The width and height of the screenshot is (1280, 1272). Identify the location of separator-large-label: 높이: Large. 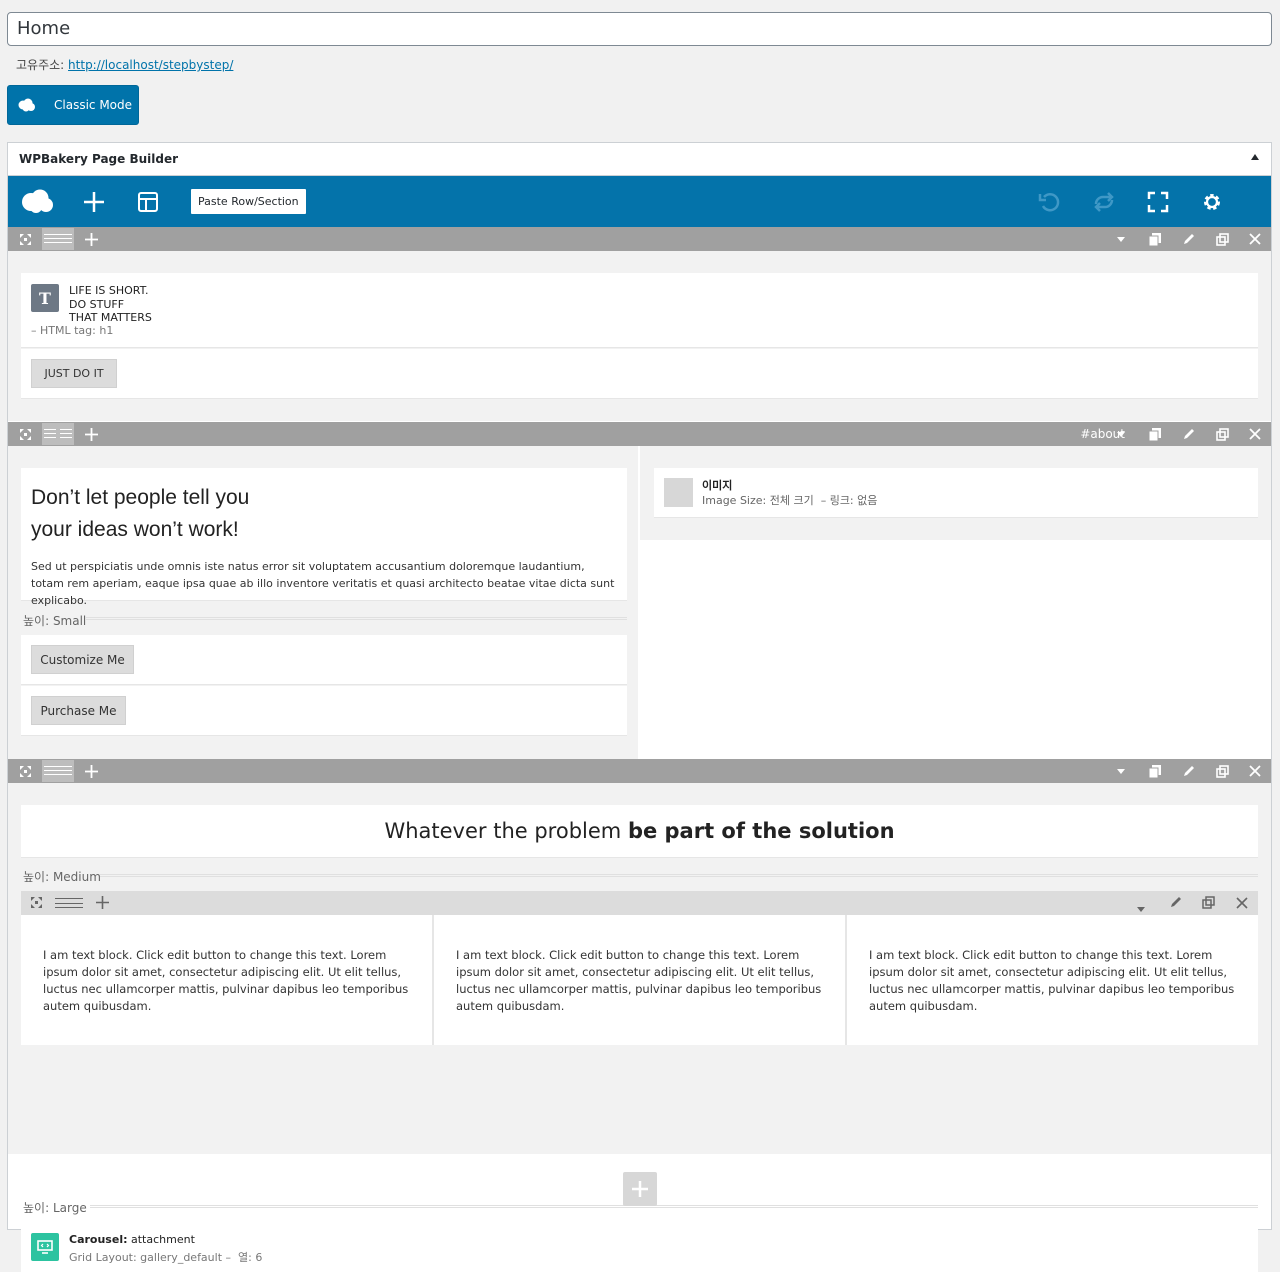
(55, 1208).